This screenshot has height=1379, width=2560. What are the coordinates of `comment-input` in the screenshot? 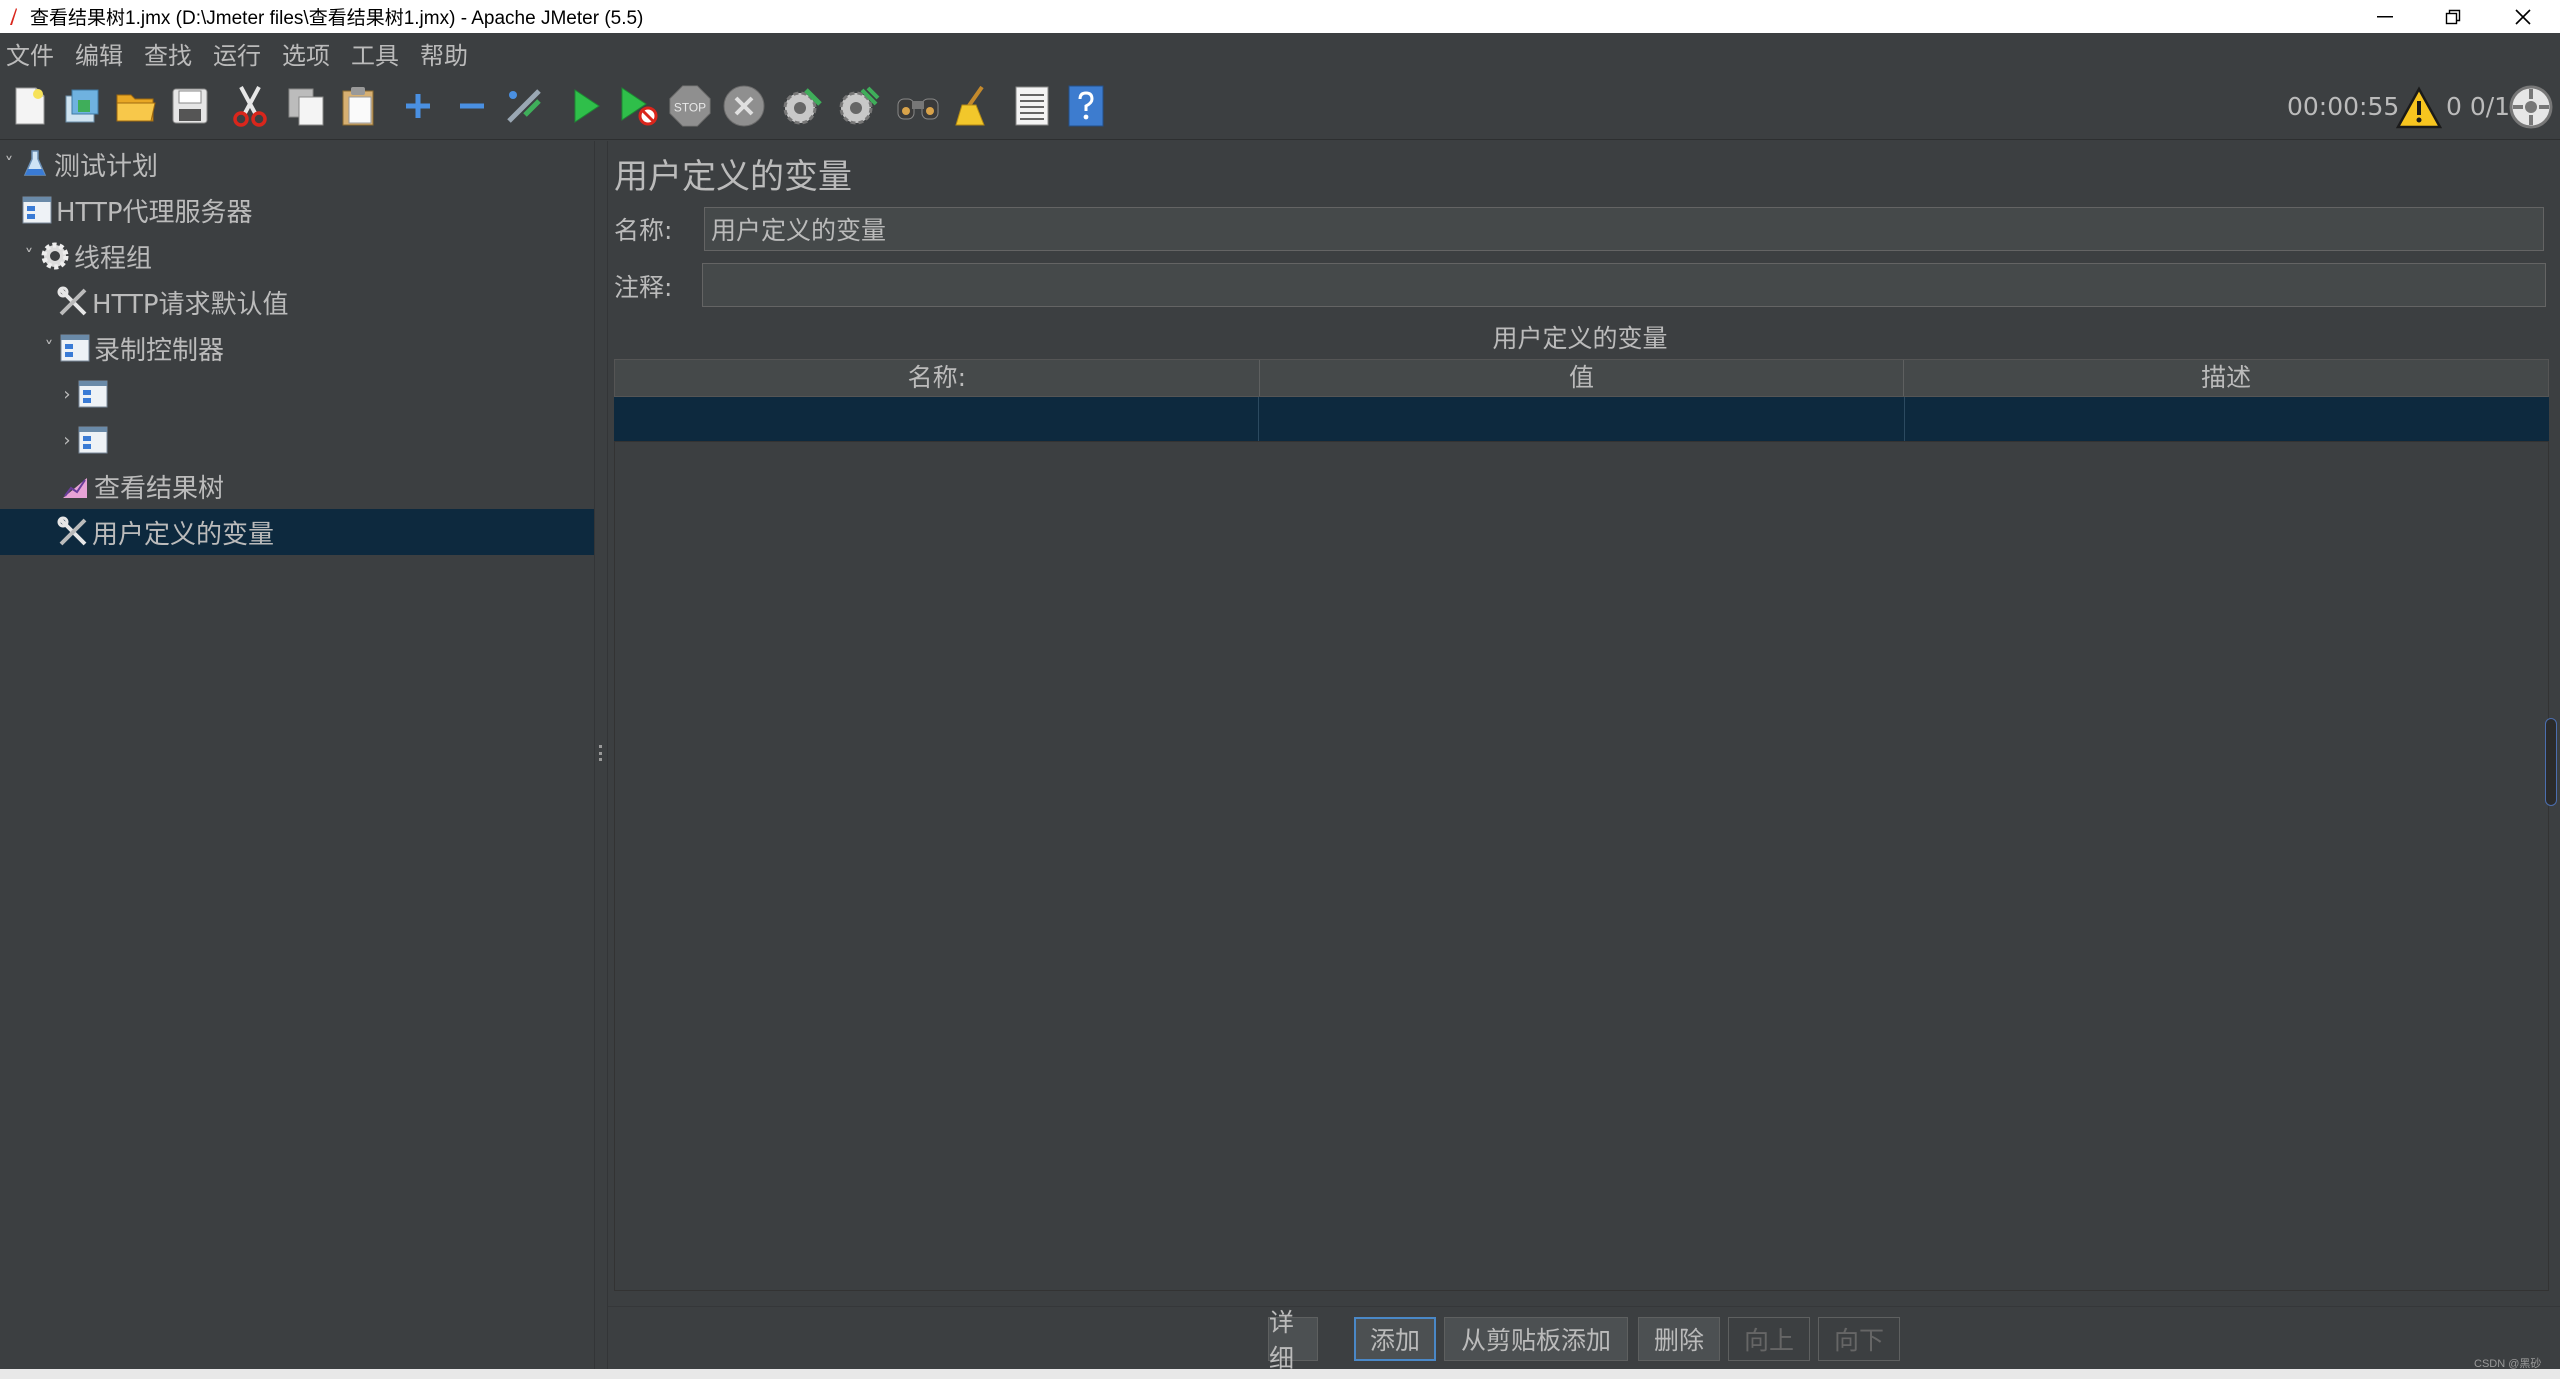 It's located at (1624, 285).